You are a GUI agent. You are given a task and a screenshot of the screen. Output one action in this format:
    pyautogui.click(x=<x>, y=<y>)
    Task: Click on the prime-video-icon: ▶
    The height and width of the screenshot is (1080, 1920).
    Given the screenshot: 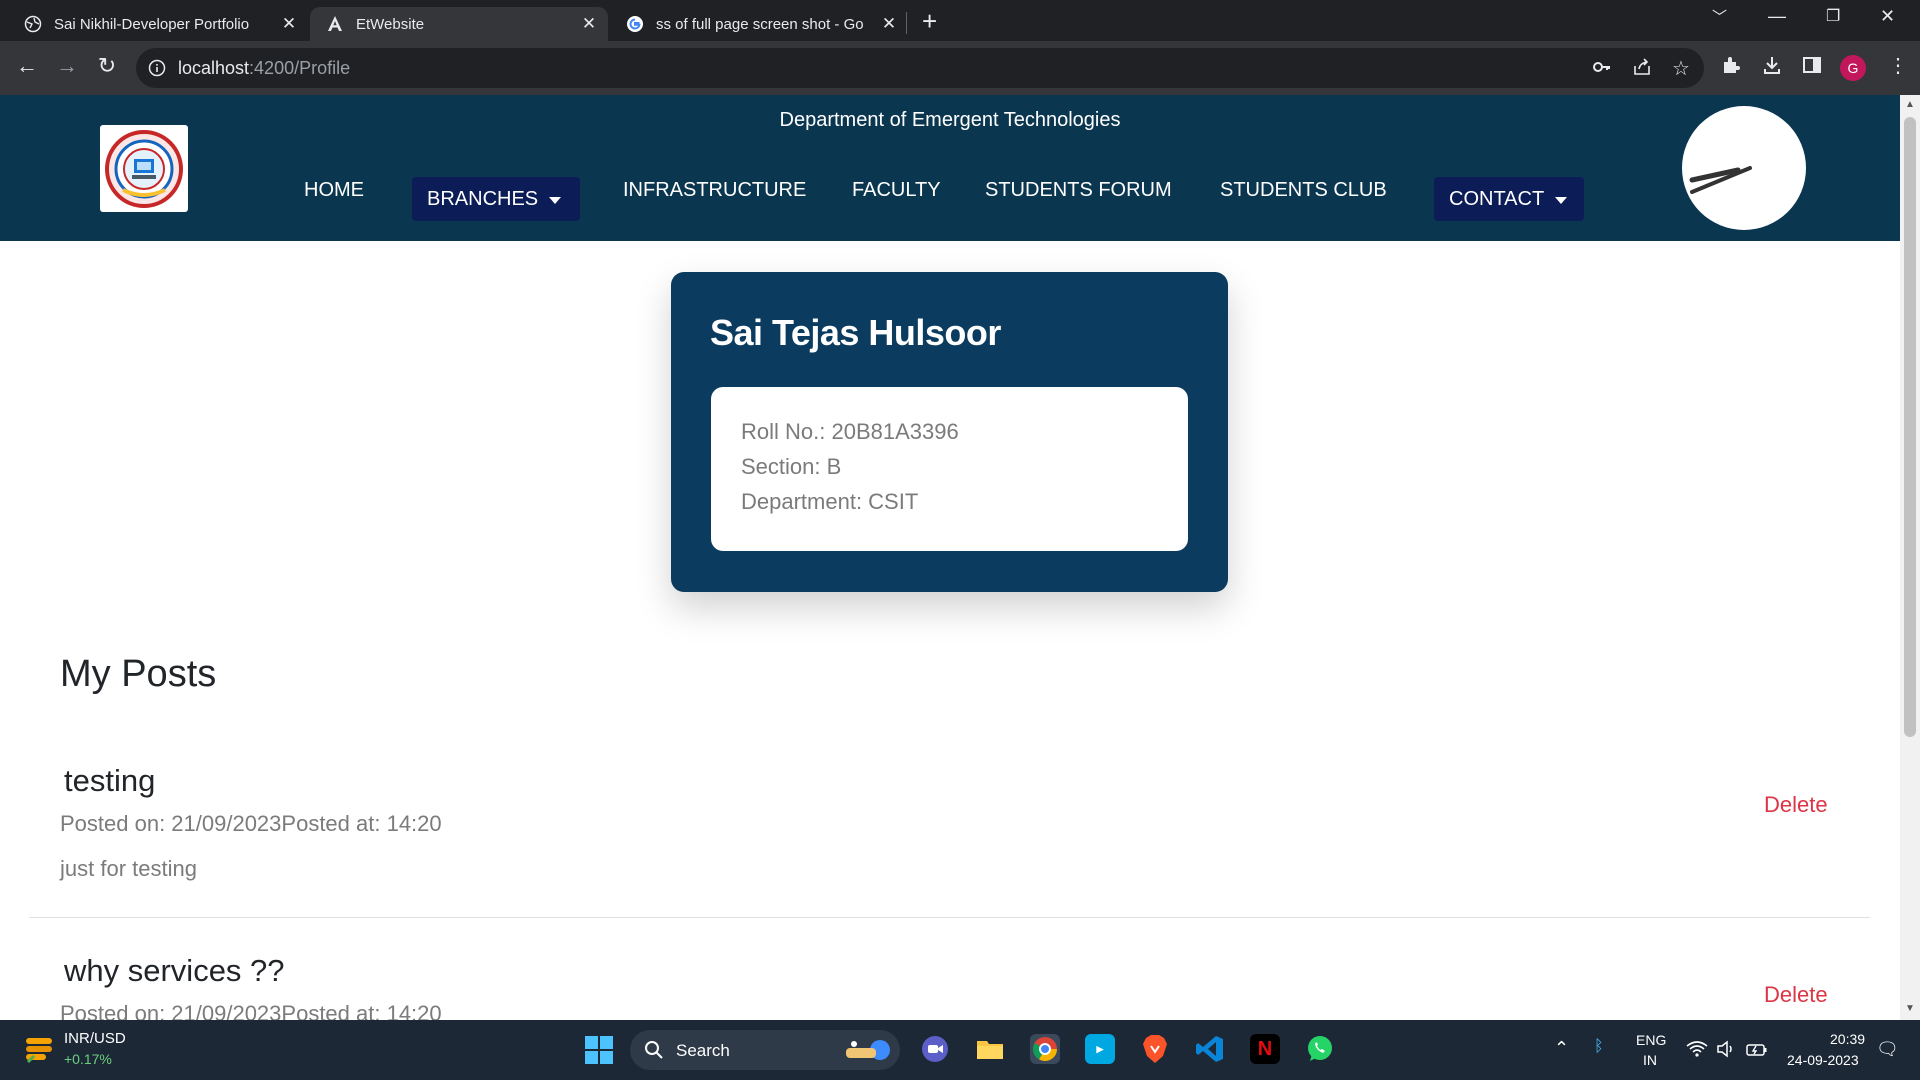 What is the action you would take?
    pyautogui.click(x=1100, y=1049)
    